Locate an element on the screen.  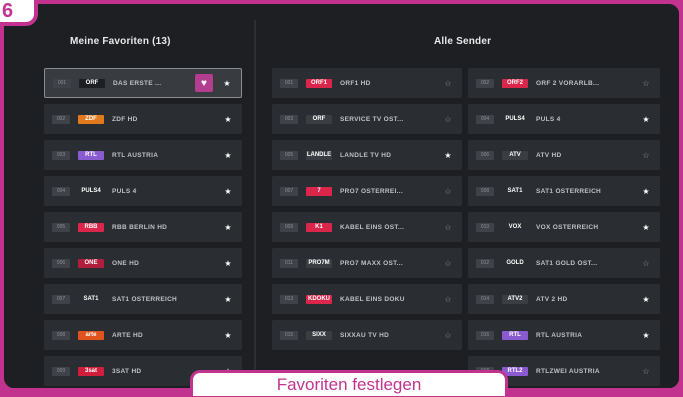
channel-logo: ORF is located at coordinates (319, 119).